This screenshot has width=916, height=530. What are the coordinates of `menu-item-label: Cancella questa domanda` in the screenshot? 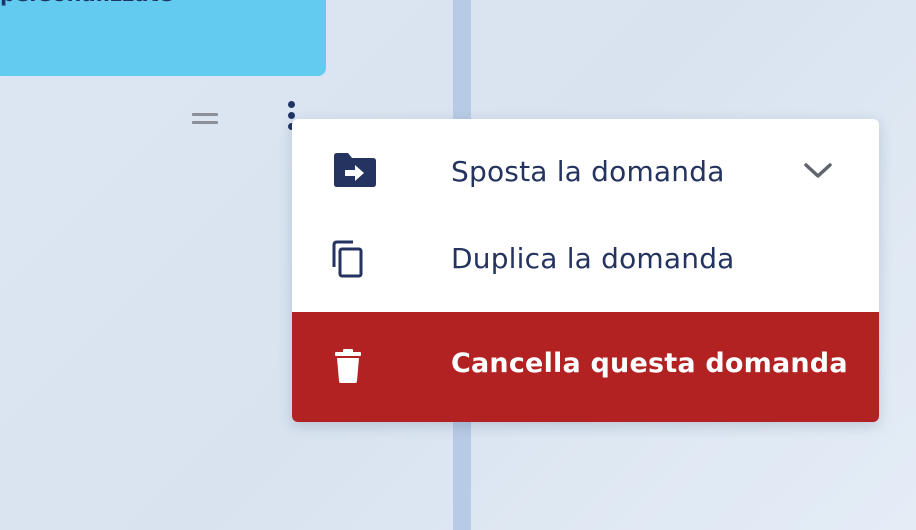 It's located at (649, 363).